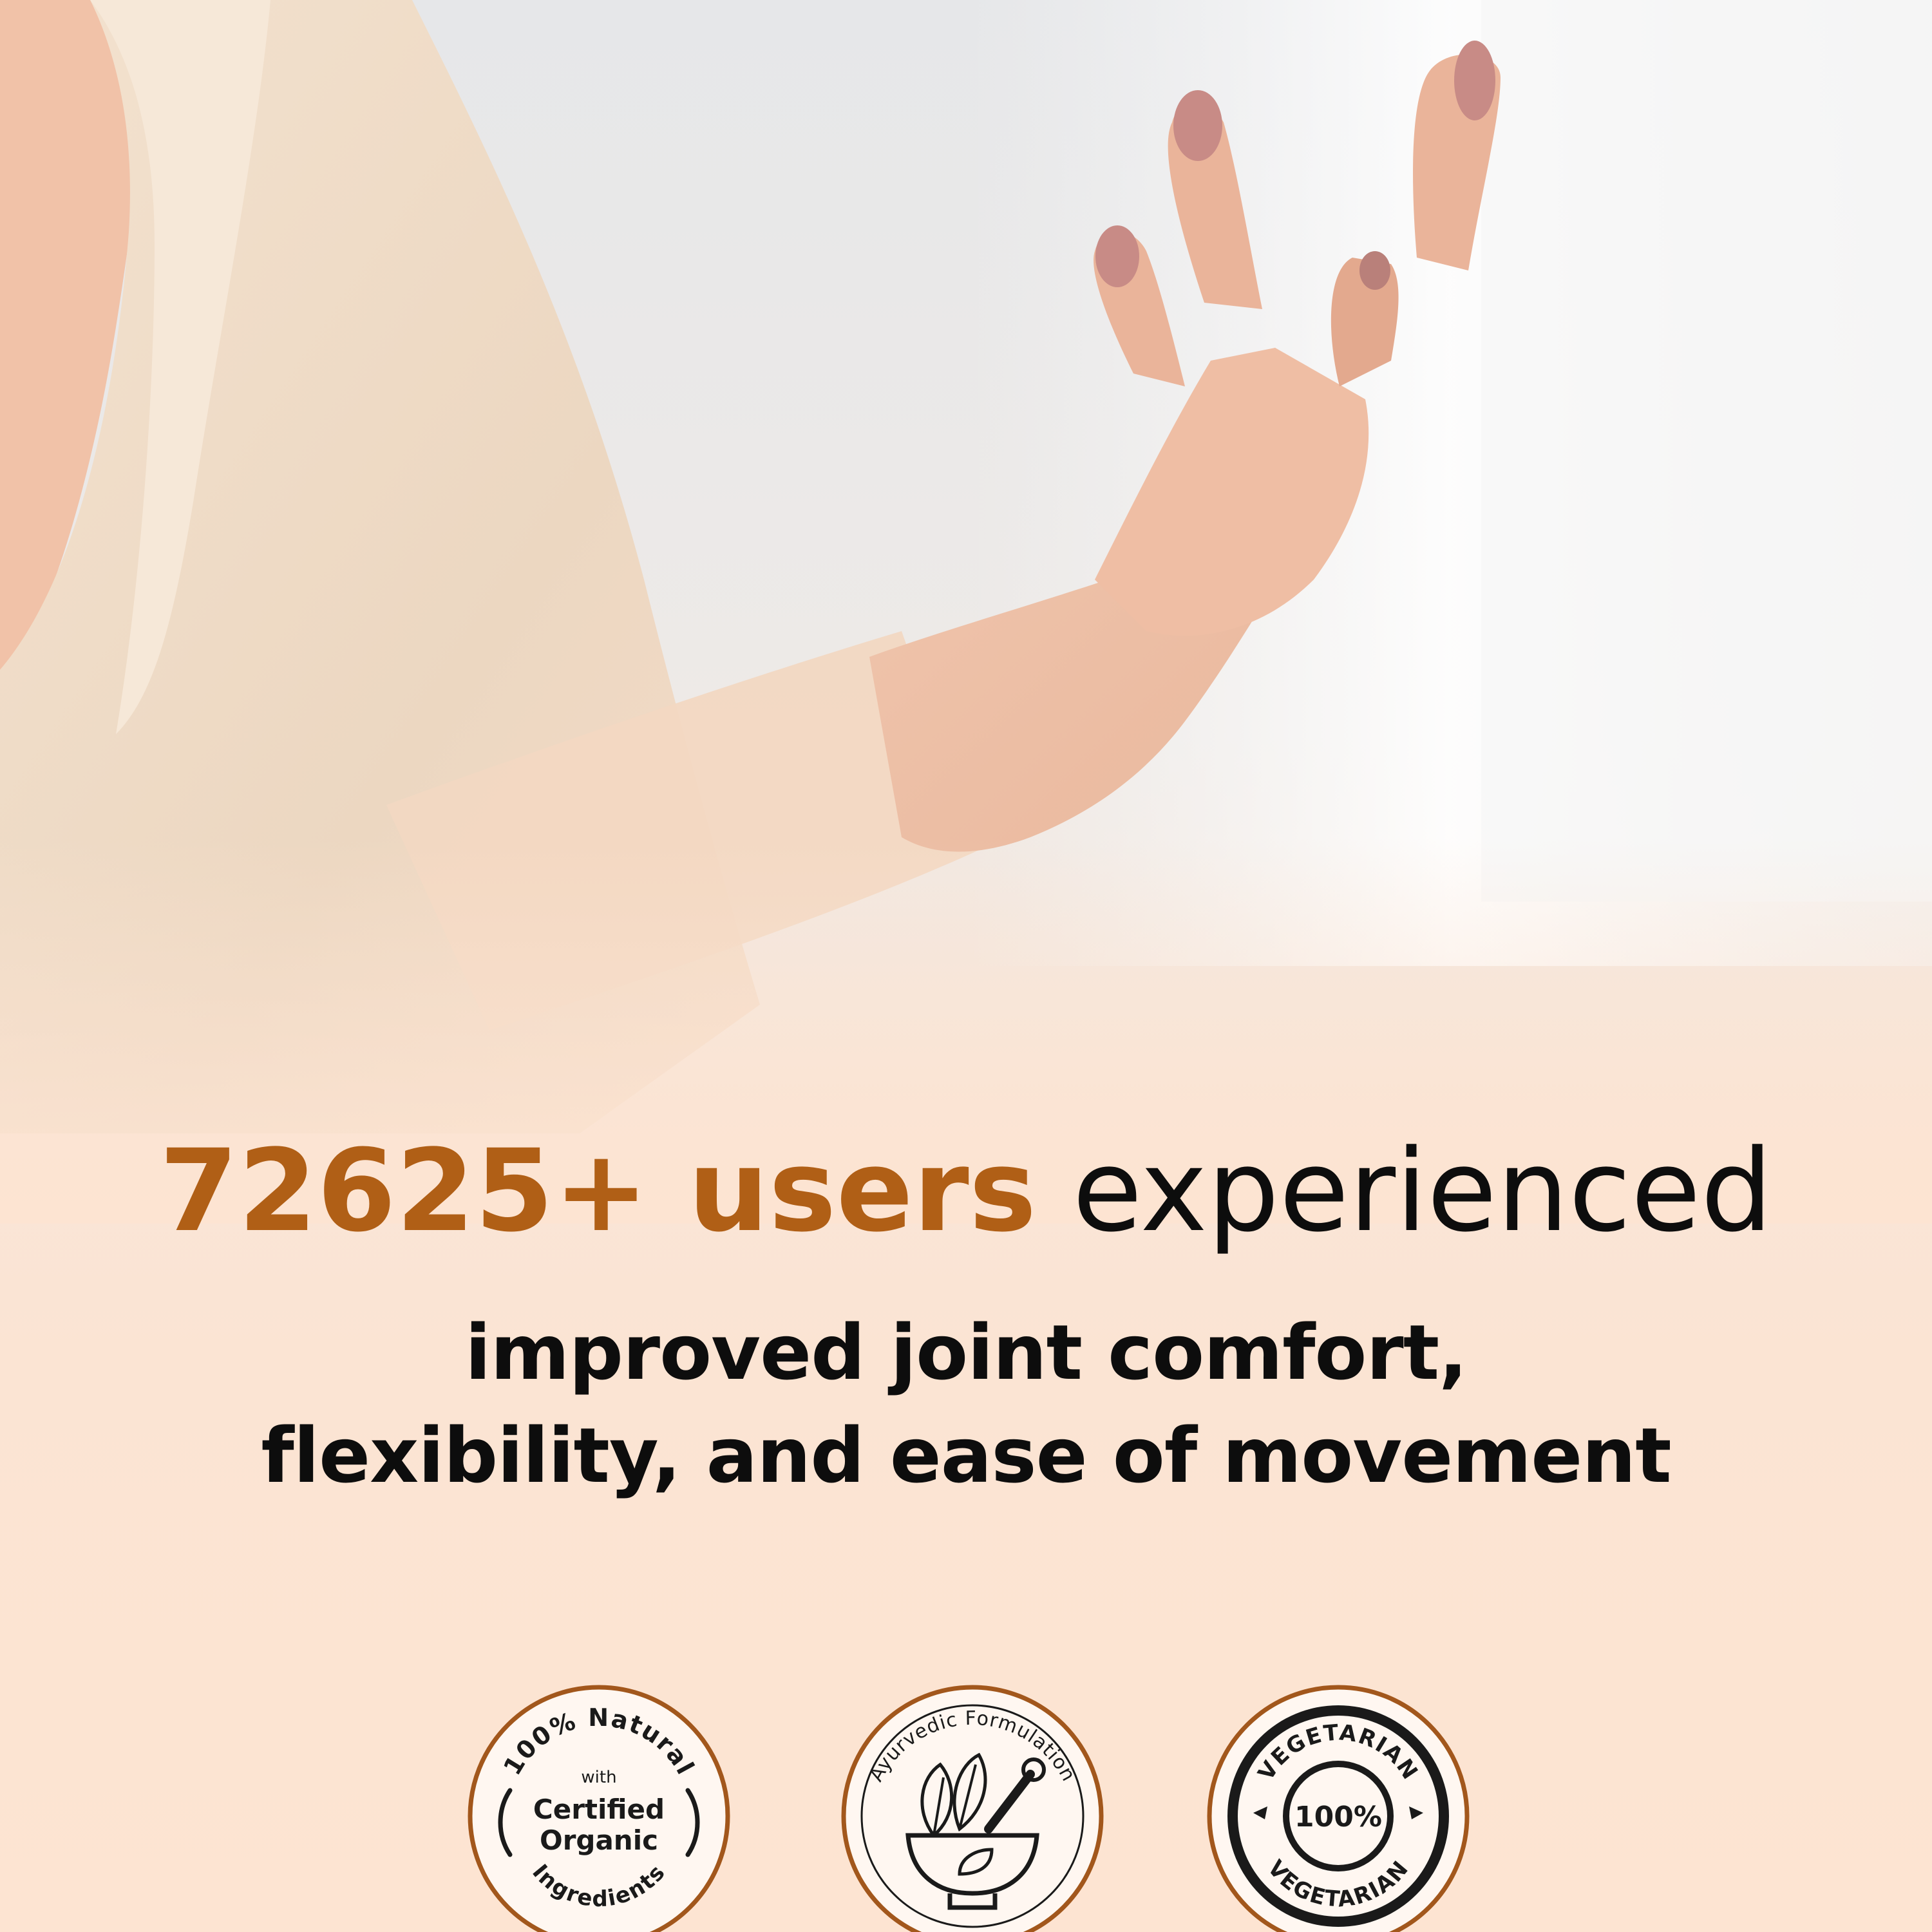  I want to click on mortar-pestle-herbs-icon: Ayurvedic Formulation, so click(973, 1808).